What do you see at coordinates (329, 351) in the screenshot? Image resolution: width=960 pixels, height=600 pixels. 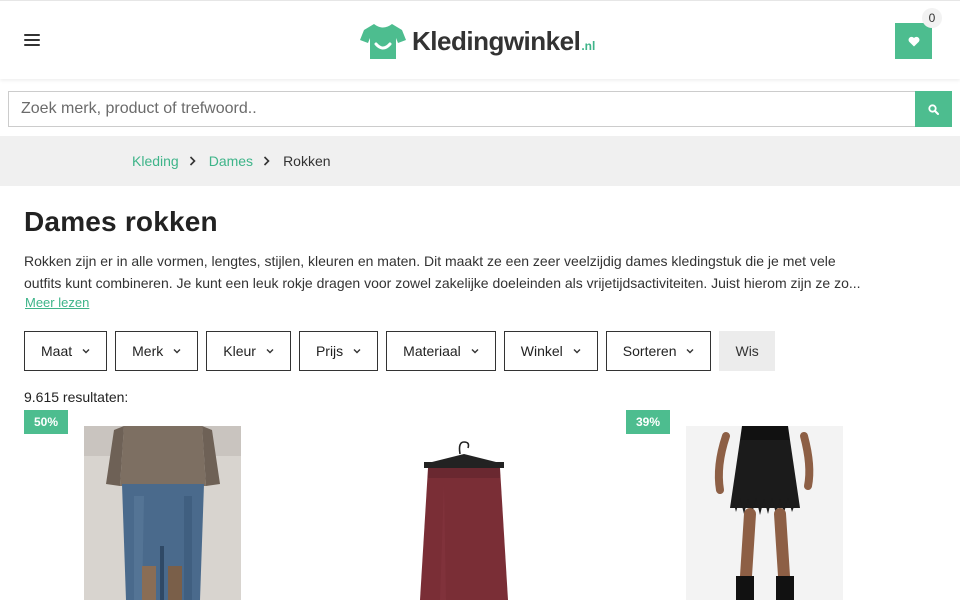 I see `filter-label: Prijs` at bounding box center [329, 351].